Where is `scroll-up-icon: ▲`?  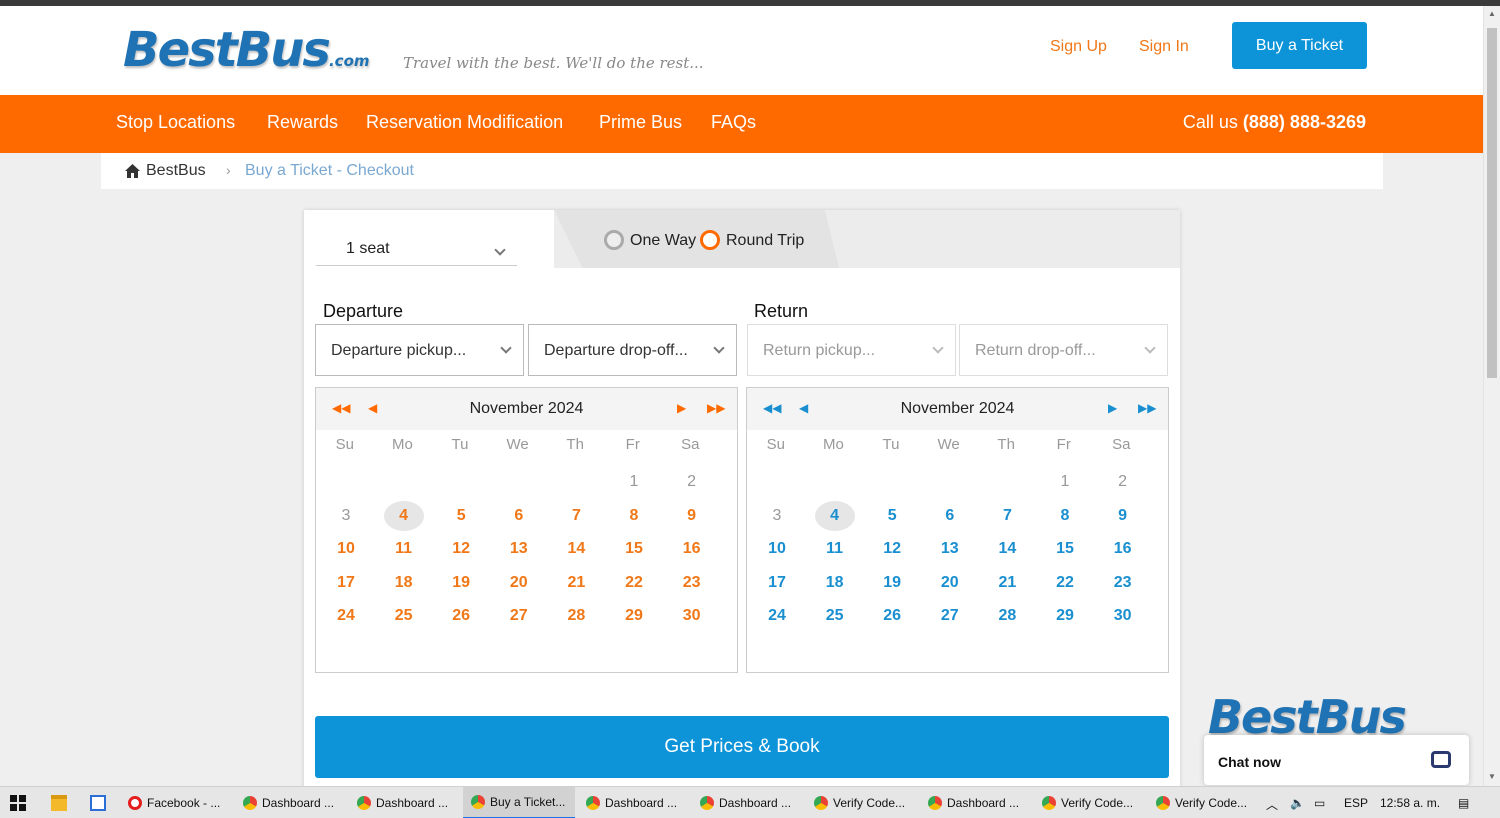 scroll-up-icon: ▲ is located at coordinates (1492, 13).